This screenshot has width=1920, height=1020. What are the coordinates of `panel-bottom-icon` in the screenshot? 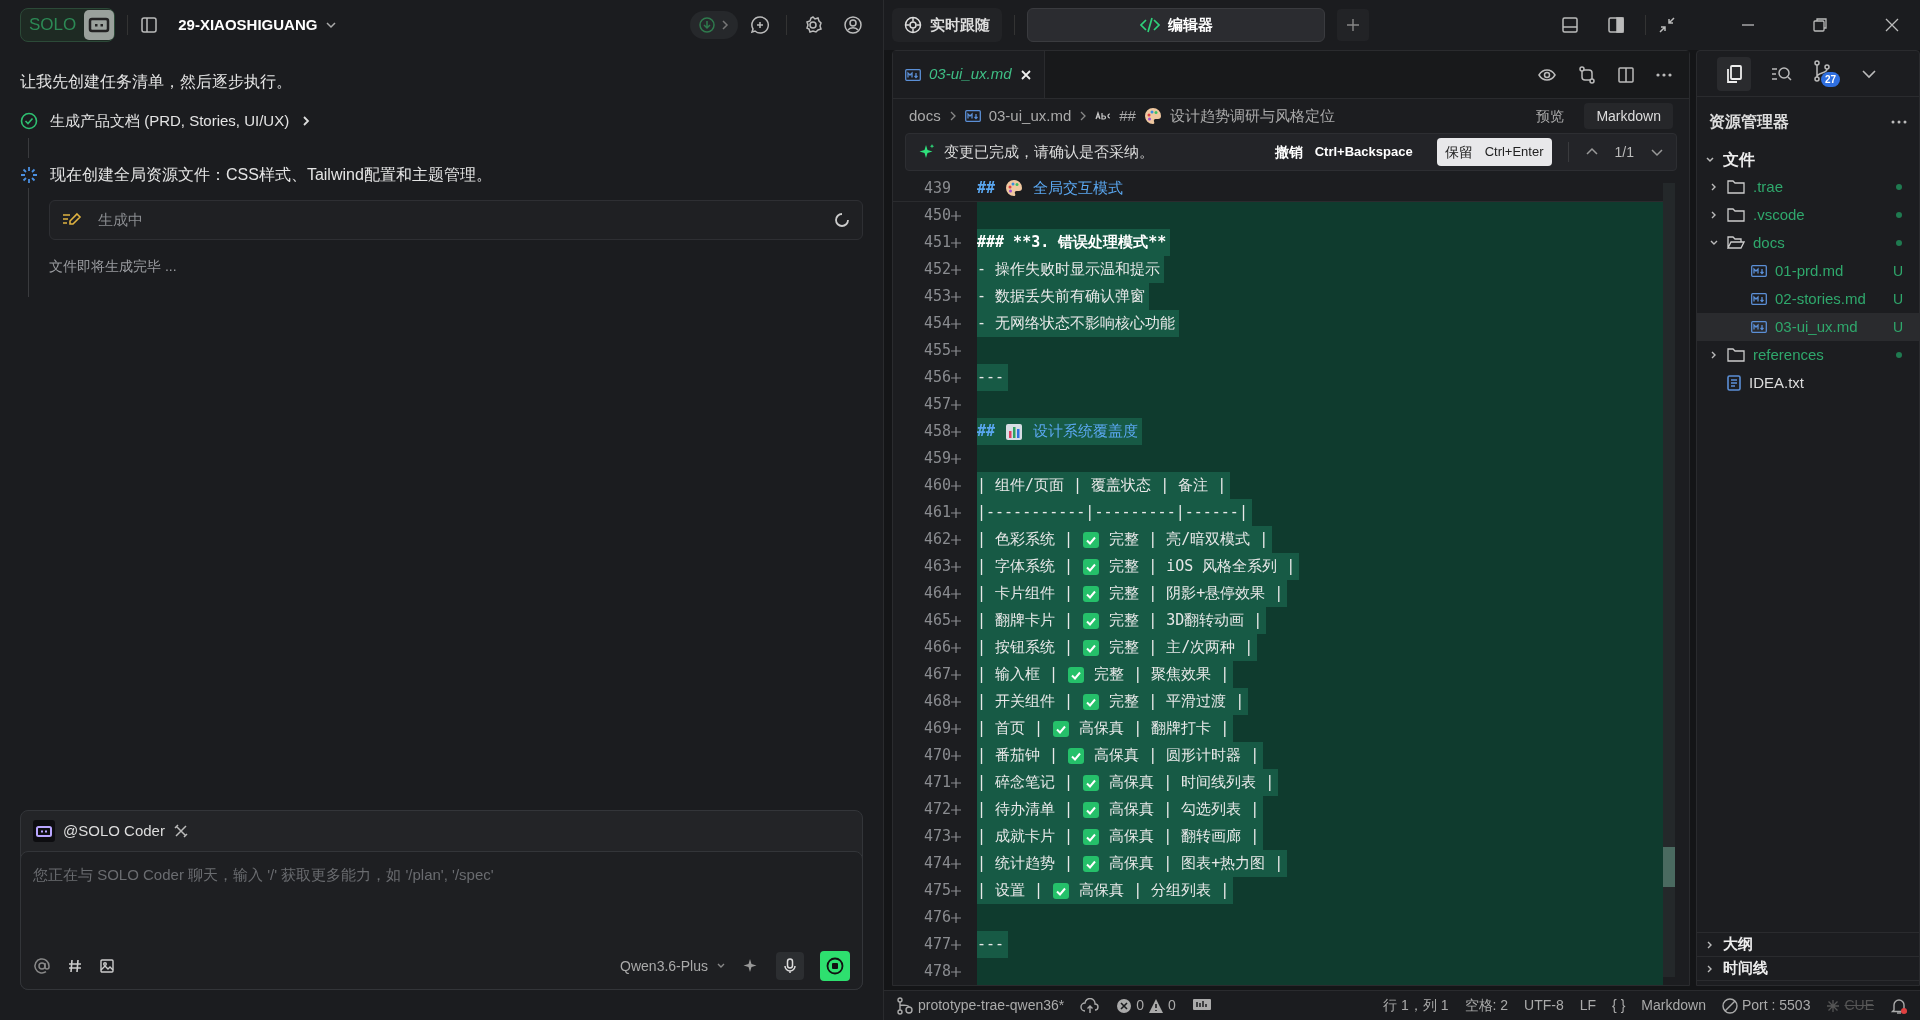 It's located at (1570, 25).